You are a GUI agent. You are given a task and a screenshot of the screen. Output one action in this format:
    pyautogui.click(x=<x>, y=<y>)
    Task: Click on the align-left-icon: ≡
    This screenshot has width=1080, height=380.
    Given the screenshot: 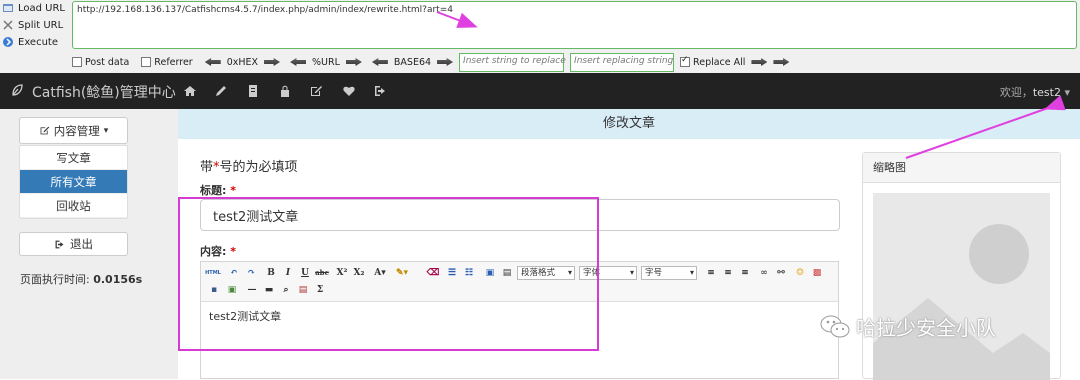 What is the action you would take?
    pyautogui.click(x=711, y=273)
    